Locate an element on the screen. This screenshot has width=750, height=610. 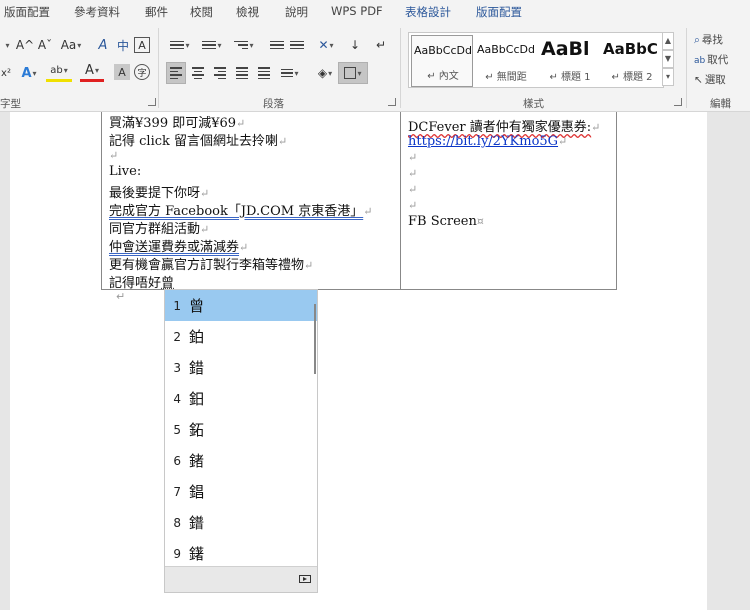
doc-line: 仲會送運費券或滿減券↵ is located at coordinates (178, 245).